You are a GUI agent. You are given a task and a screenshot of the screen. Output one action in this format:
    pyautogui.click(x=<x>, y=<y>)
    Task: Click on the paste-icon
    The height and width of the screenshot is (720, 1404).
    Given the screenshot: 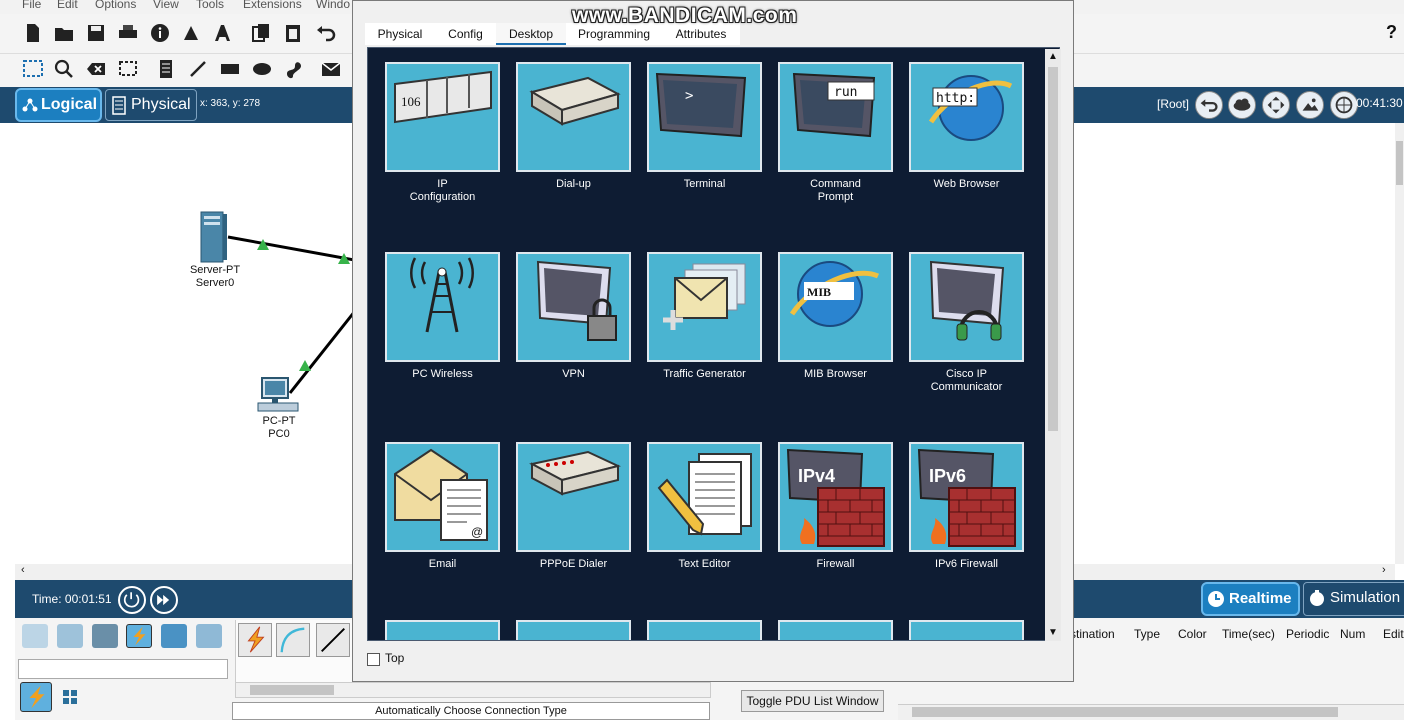 What is the action you would take?
    pyautogui.click(x=293, y=33)
    